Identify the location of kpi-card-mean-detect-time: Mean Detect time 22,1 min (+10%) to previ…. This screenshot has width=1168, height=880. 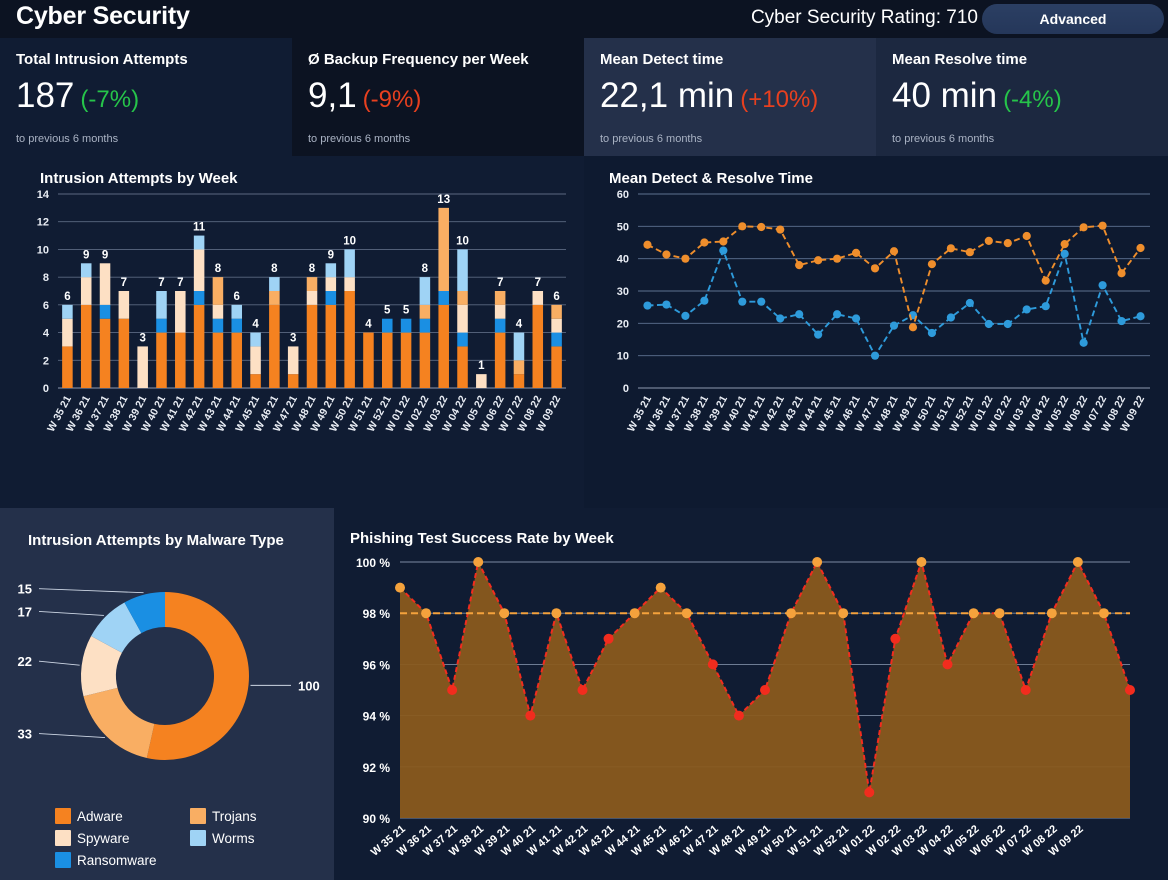
(730, 97).